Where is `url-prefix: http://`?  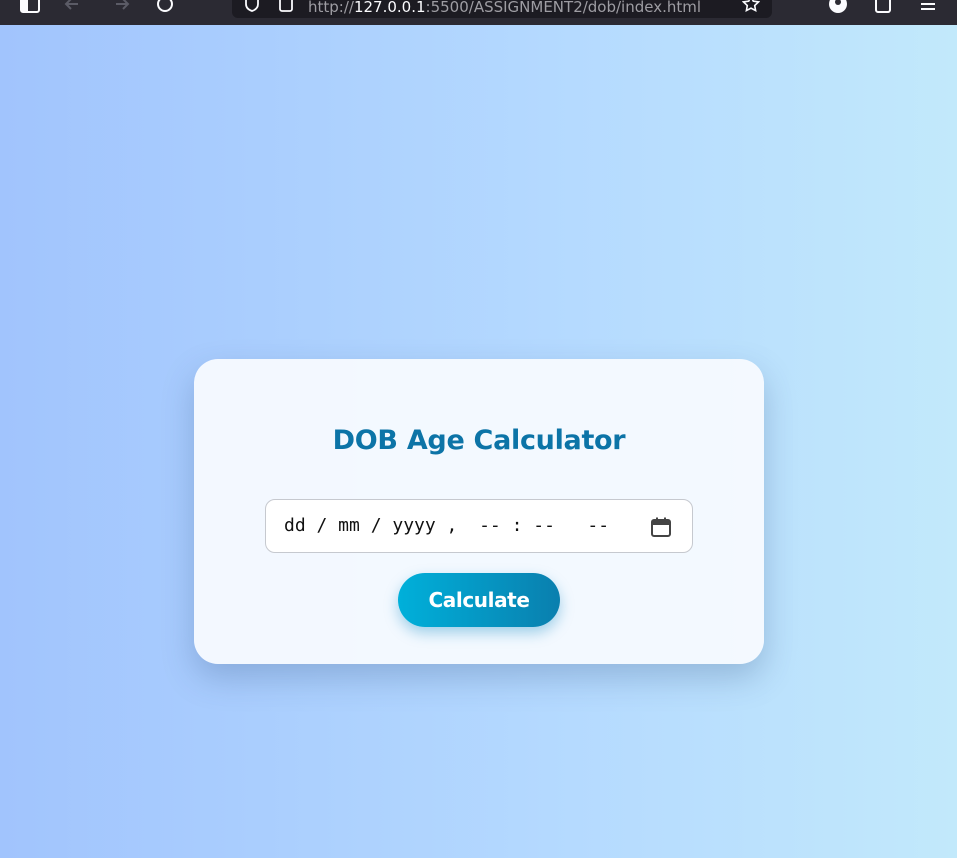 url-prefix: http:// is located at coordinates (331, 8).